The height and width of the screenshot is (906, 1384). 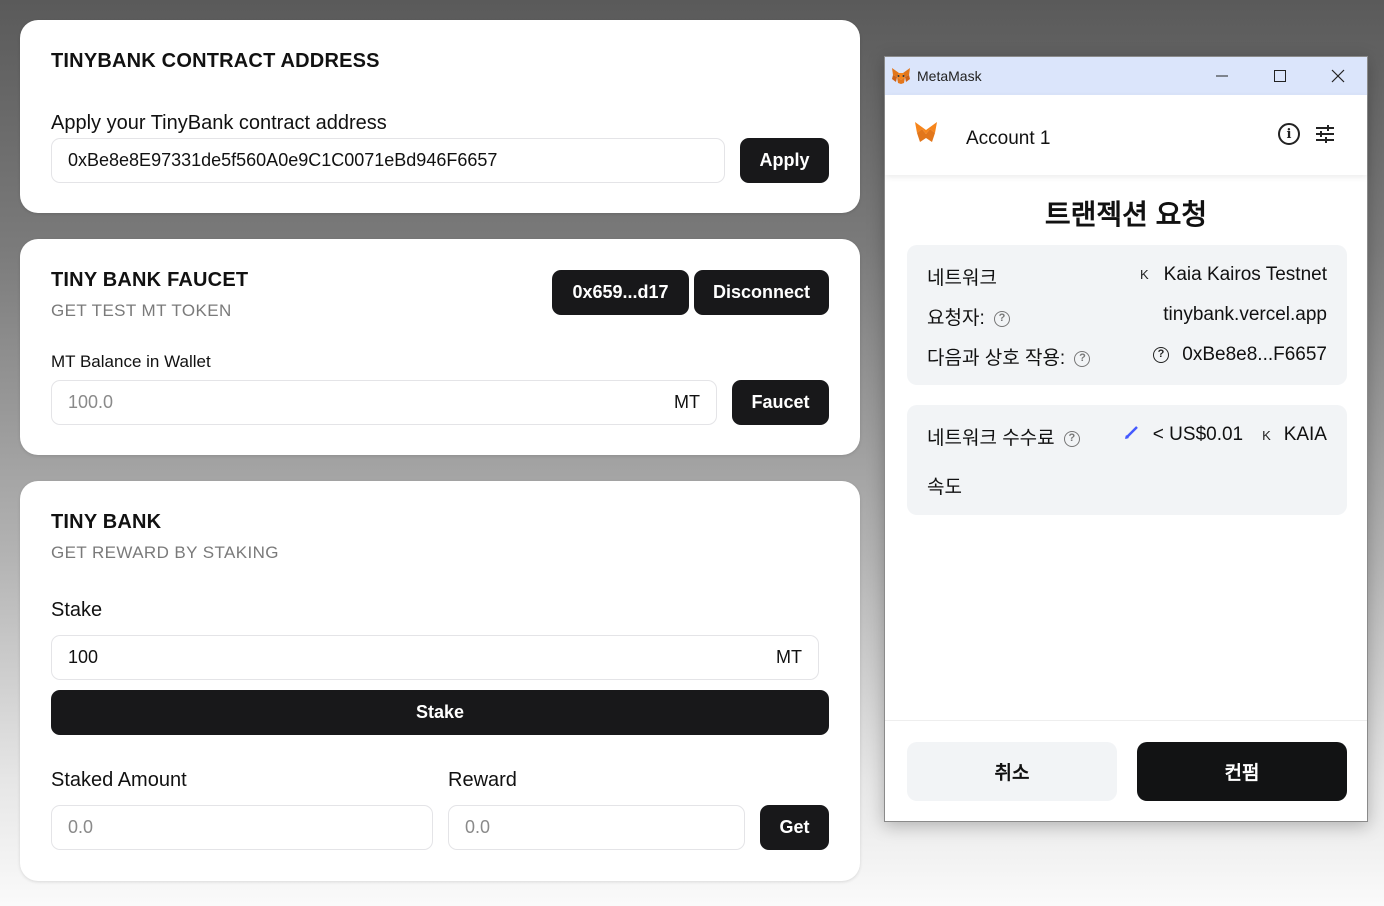 I want to click on footer-divider, so click(x=1126, y=720).